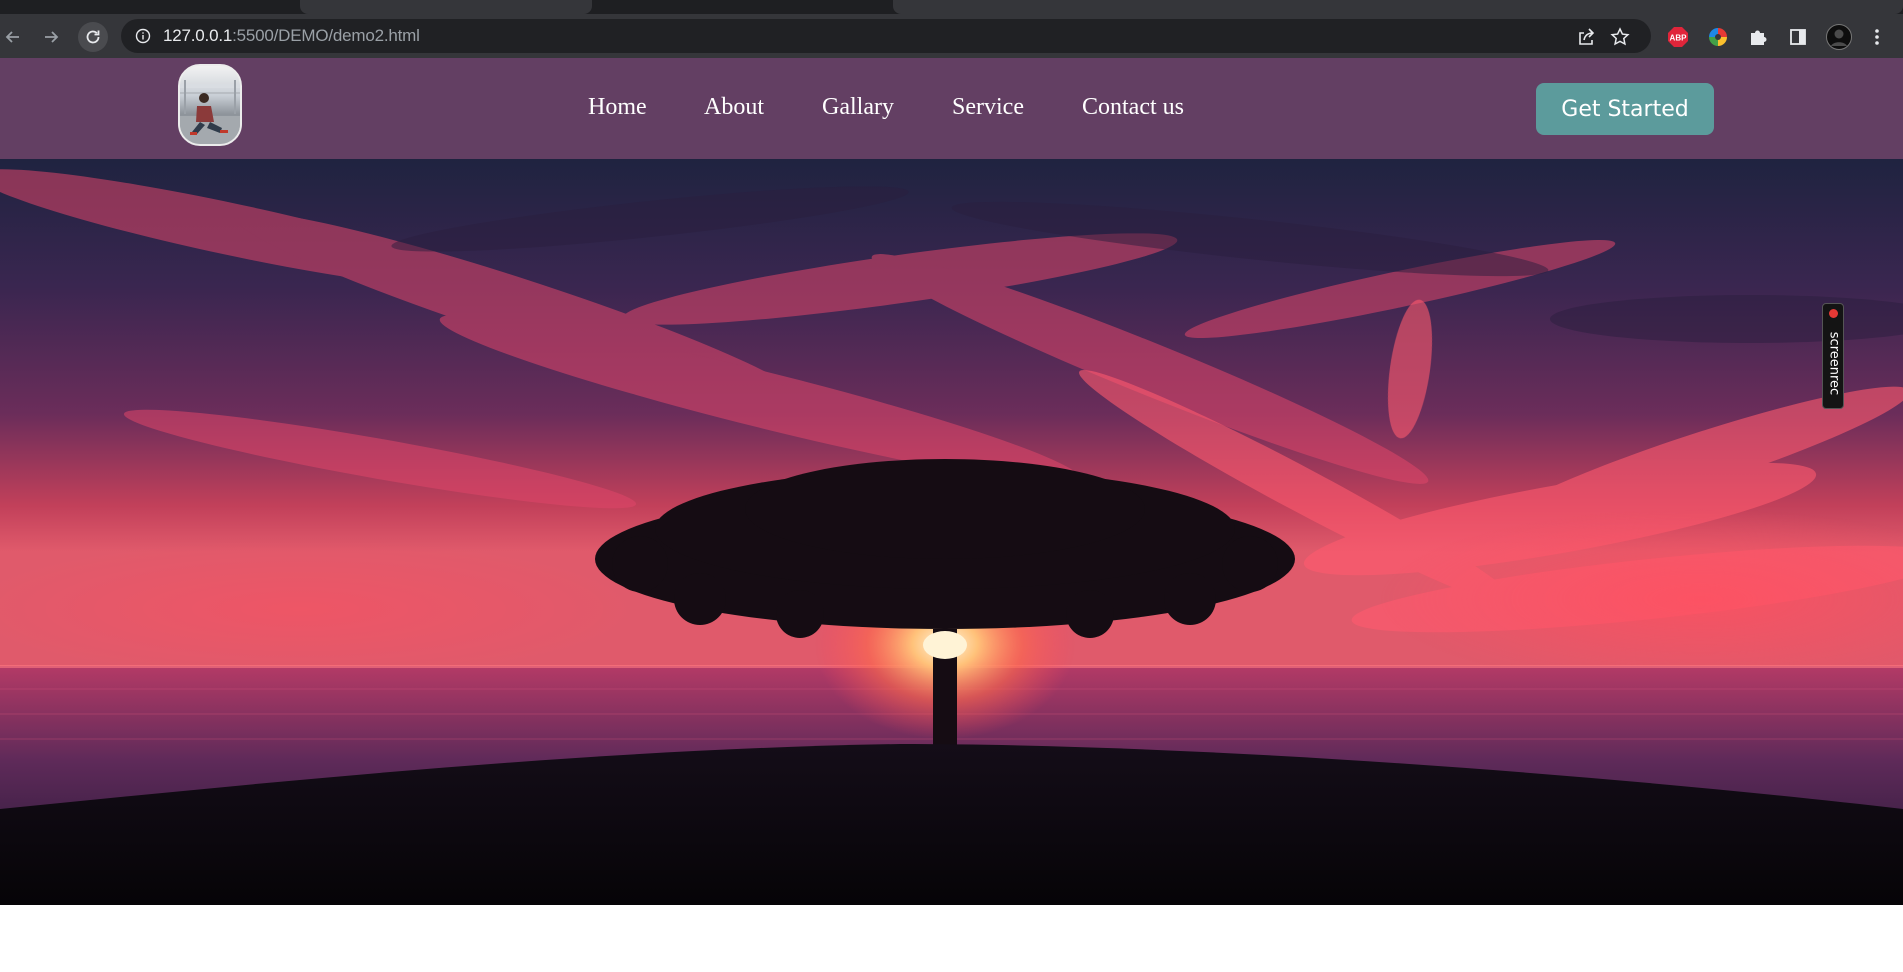  Describe the element at coordinates (734, 107) in the screenshot. I see `nav-about-link: About` at that location.